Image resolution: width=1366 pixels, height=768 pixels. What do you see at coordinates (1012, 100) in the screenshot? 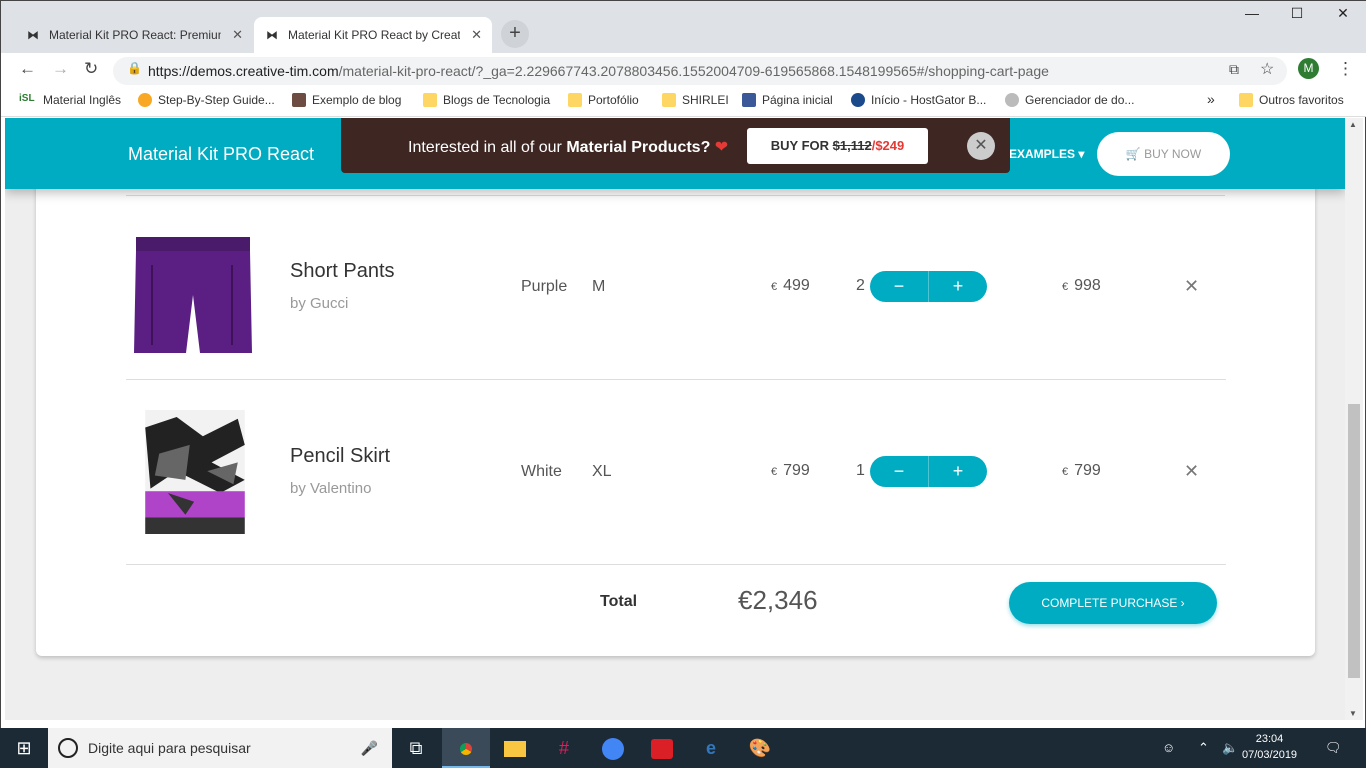
I see `manager-icon` at bounding box center [1012, 100].